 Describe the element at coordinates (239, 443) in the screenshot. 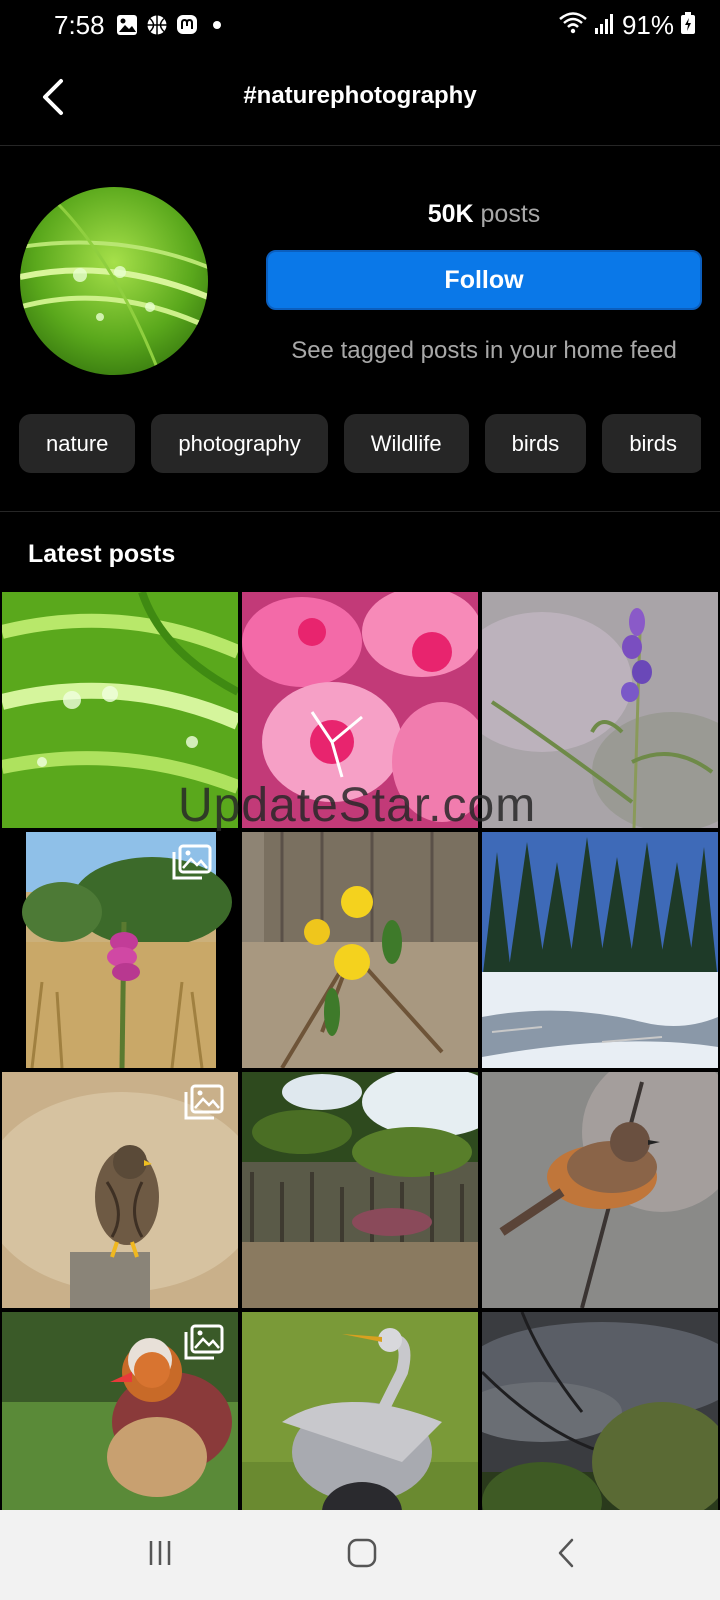

I see `tag-chip-photography: photography` at that location.